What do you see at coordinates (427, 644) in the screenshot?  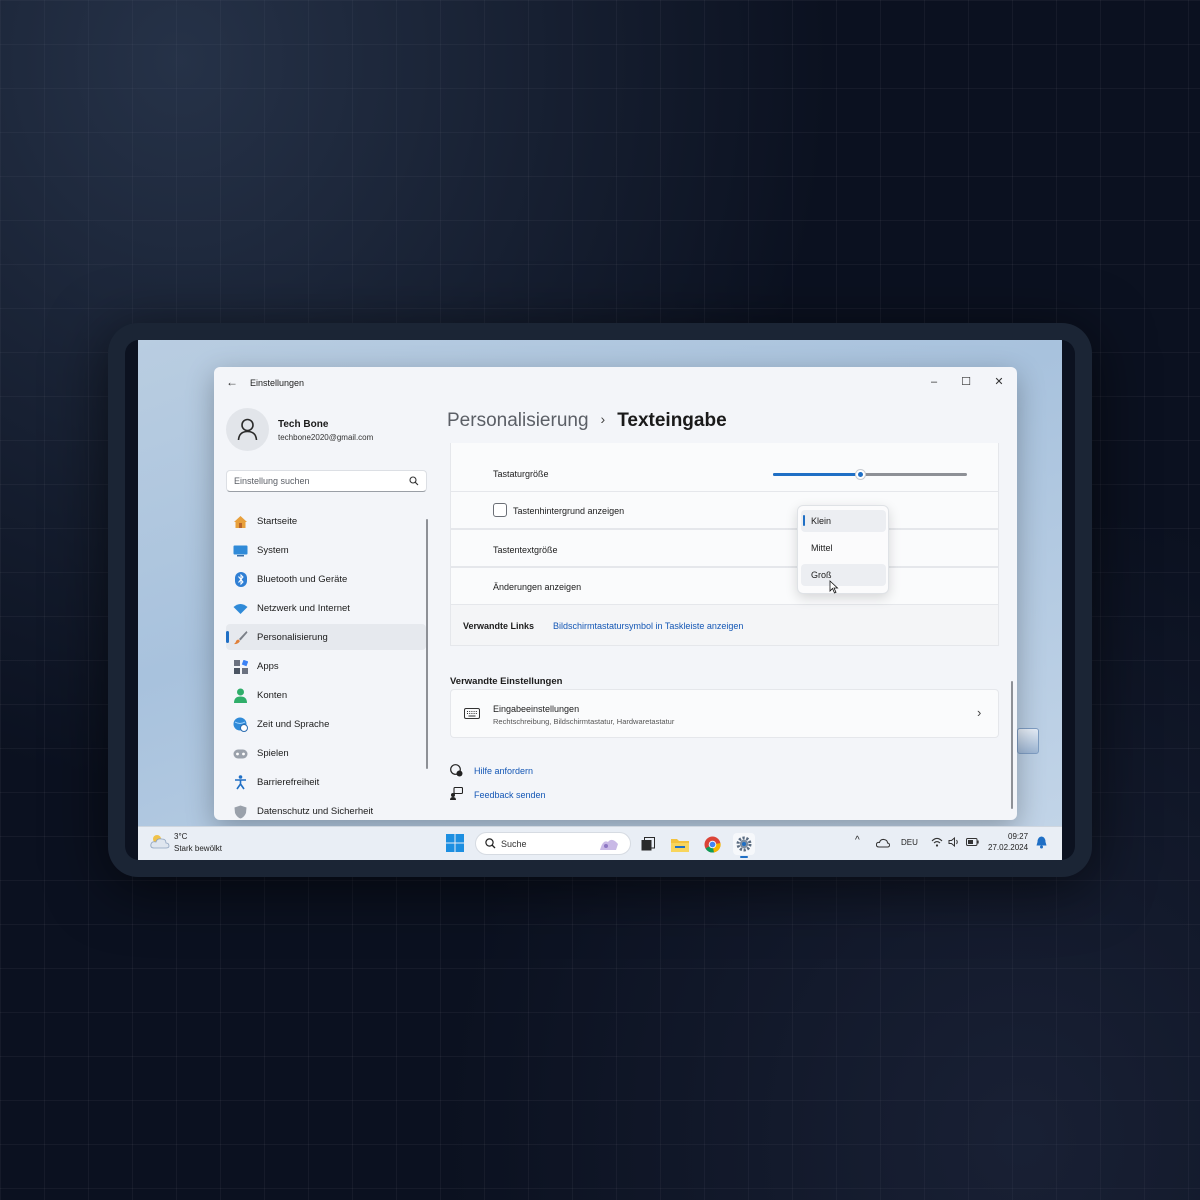 I see `sidebar-scrollbar` at bounding box center [427, 644].